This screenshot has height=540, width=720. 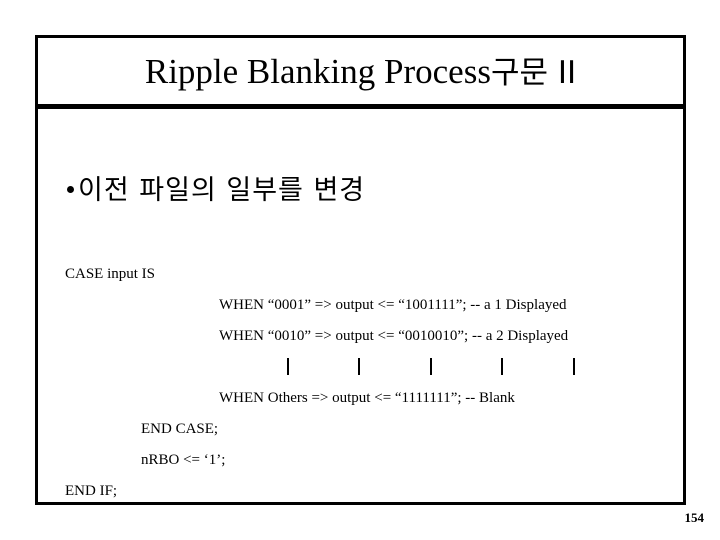 I want to click on code-continuation-marks, so click(x=360, y=367).